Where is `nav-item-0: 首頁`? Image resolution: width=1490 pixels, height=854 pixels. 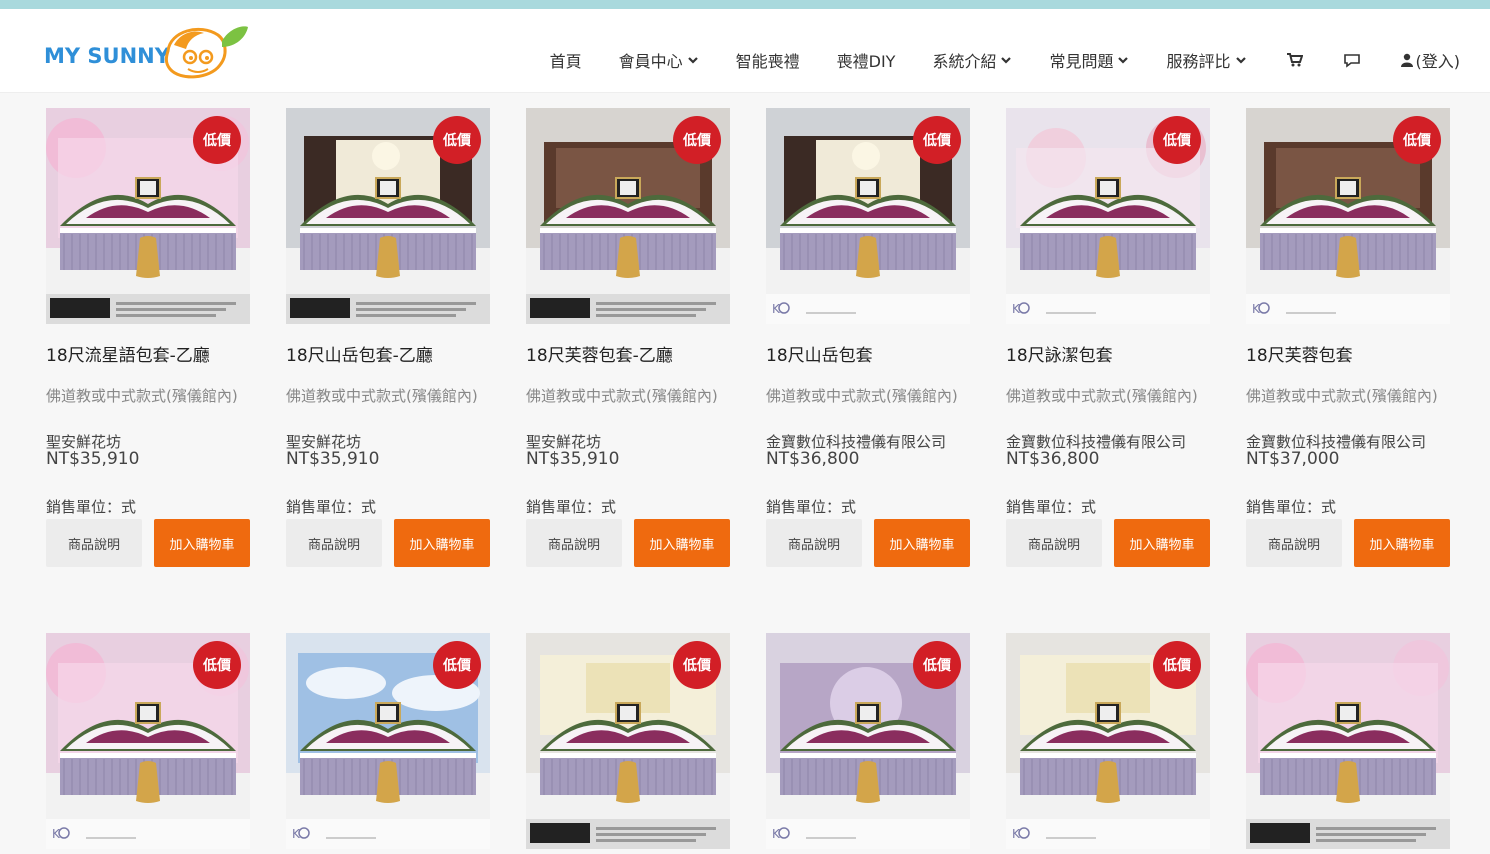 nav-item-0: 首頁 is located at coordinates (566, 60).